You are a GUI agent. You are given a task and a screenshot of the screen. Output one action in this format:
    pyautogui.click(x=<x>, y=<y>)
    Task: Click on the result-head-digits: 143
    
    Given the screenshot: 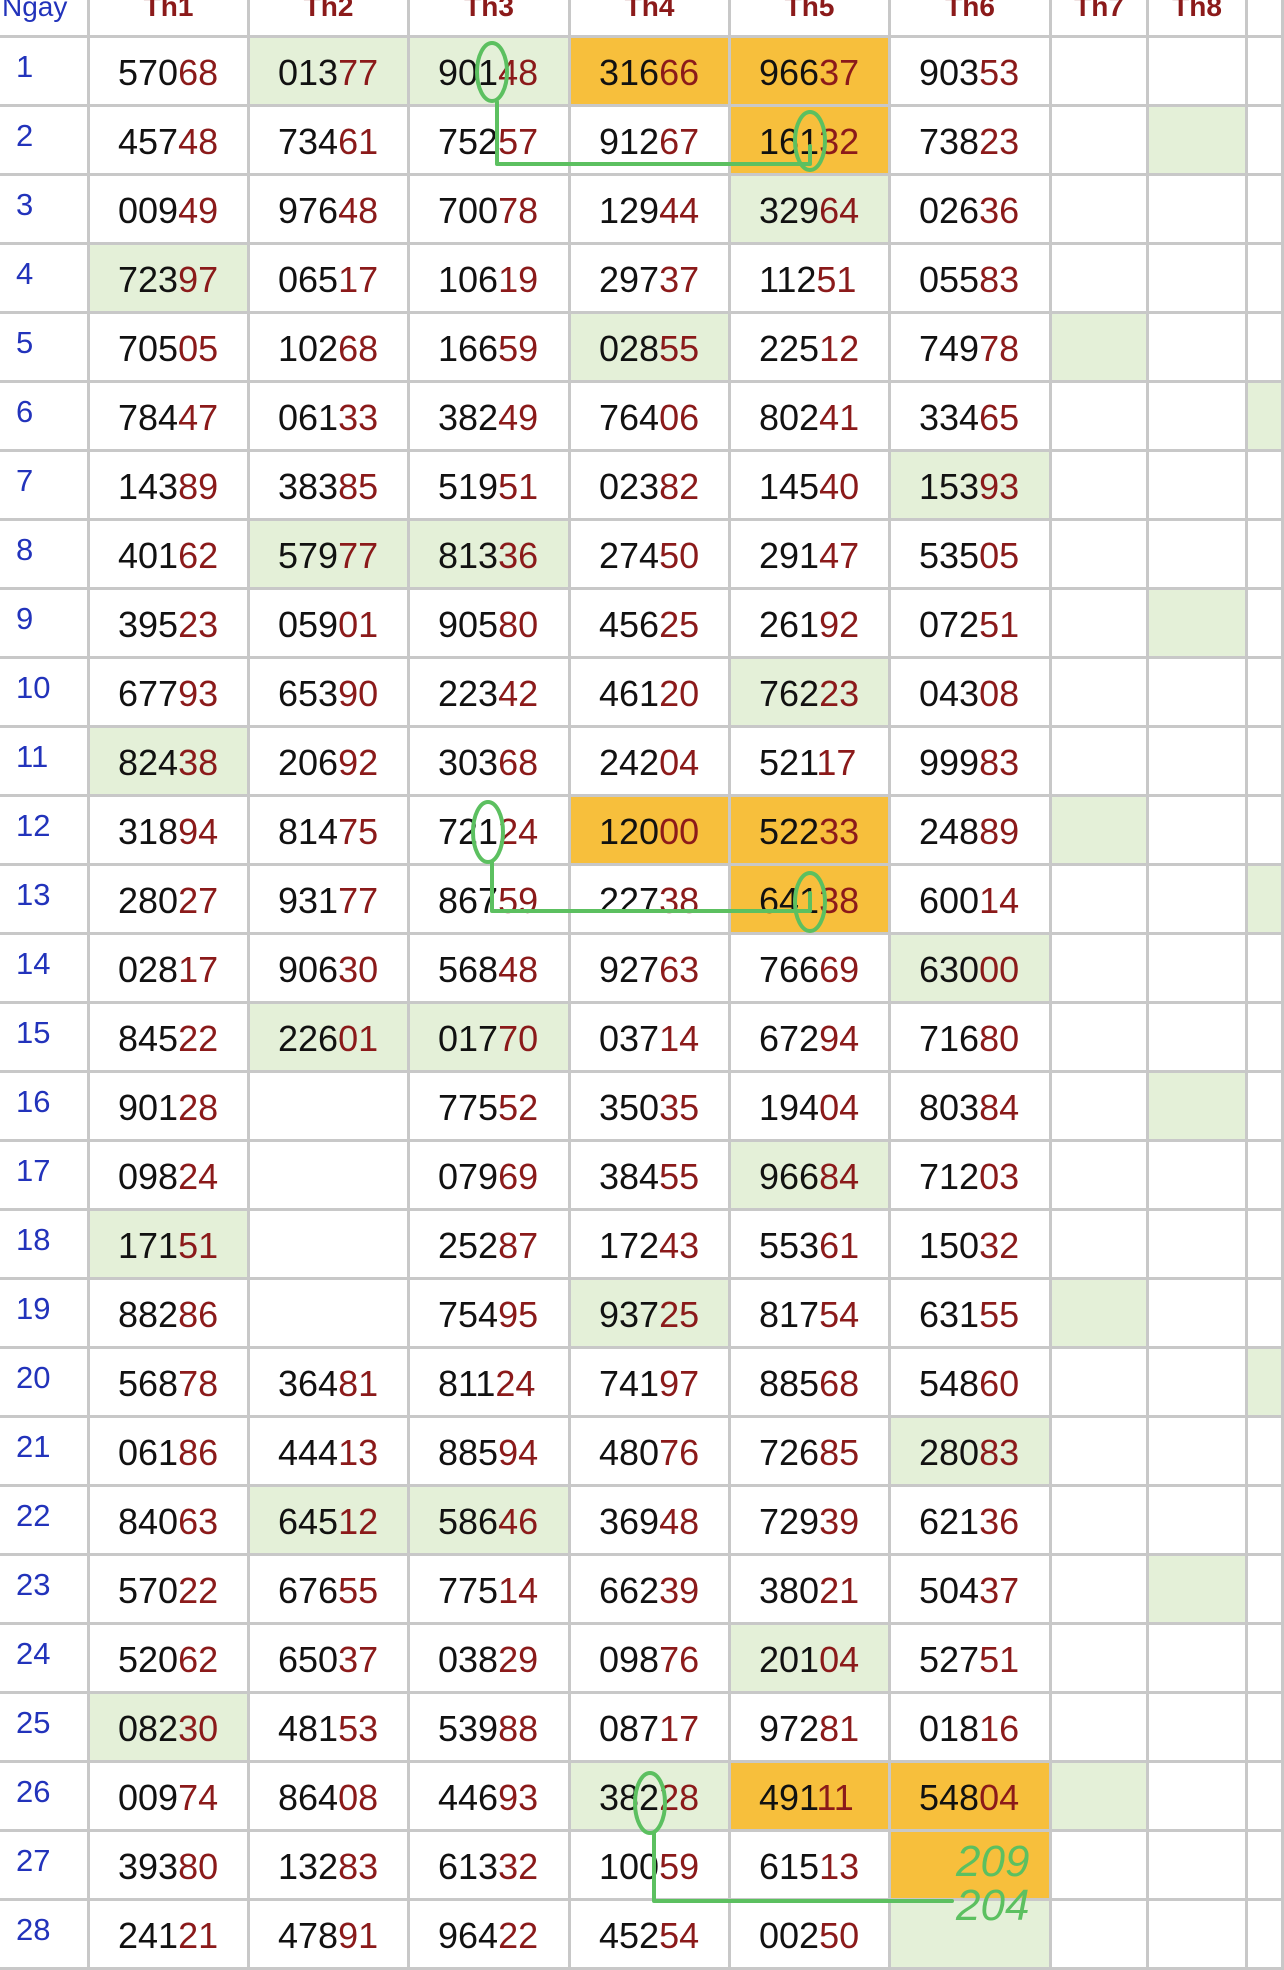 What is the action you would take?
    pyautogui.click(x=148, y=486)
    